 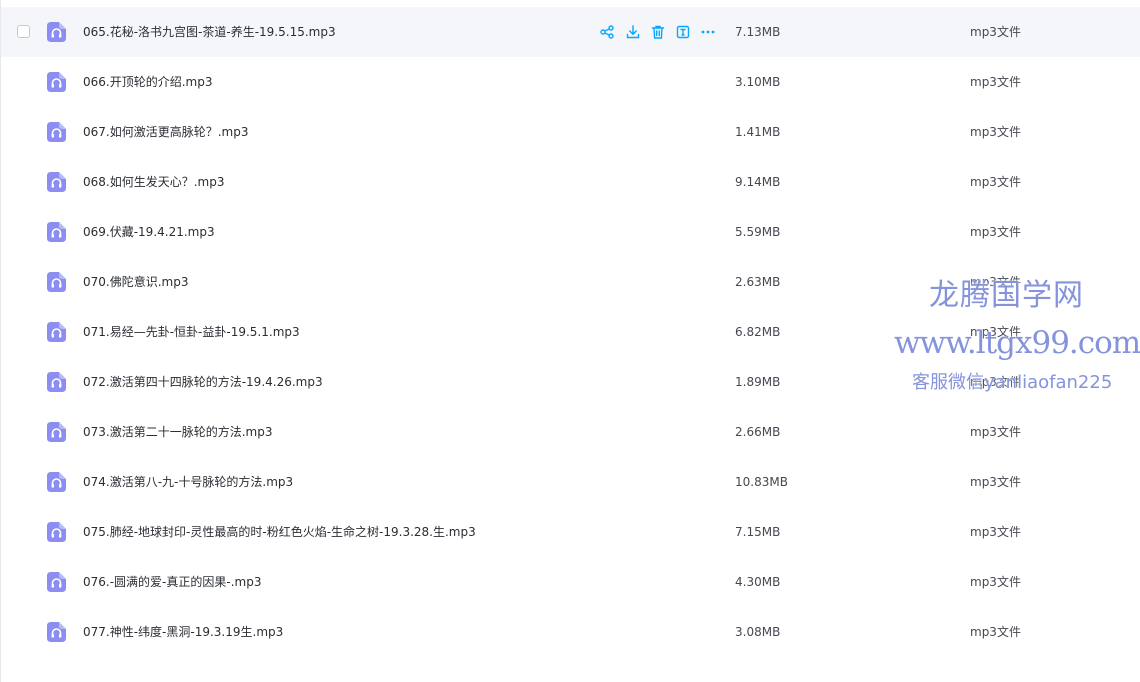 What do you see at coordinates (135, 282) in the screenshot?
I see `file-name: 070.佛陀意识.mp3` at bounding box center [135, 282].